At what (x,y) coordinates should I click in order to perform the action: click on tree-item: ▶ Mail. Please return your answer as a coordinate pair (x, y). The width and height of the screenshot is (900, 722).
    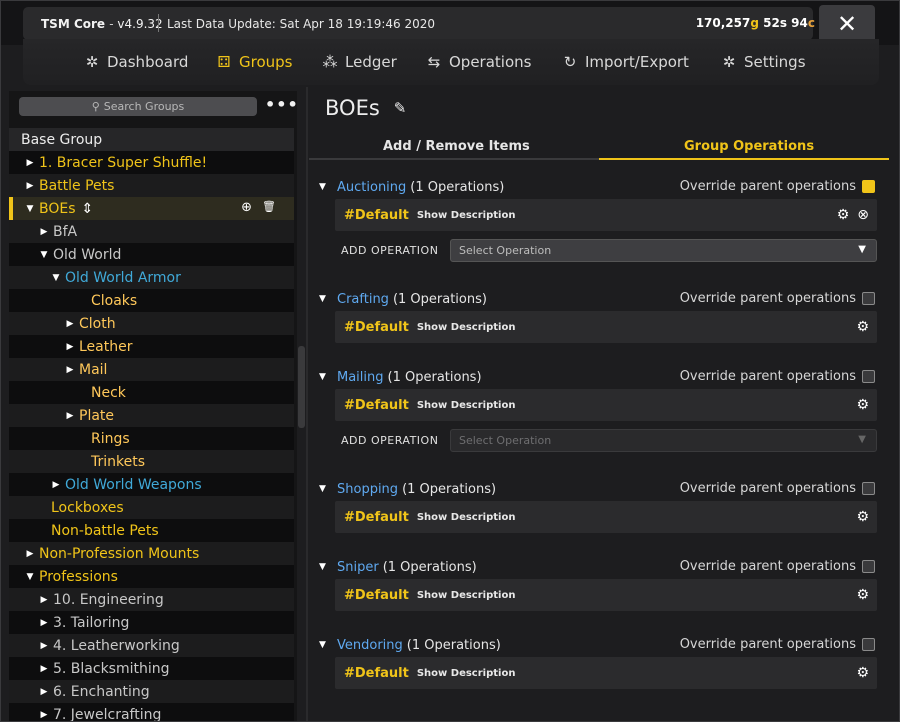
    Looking at the image, I should click on (151, 369).